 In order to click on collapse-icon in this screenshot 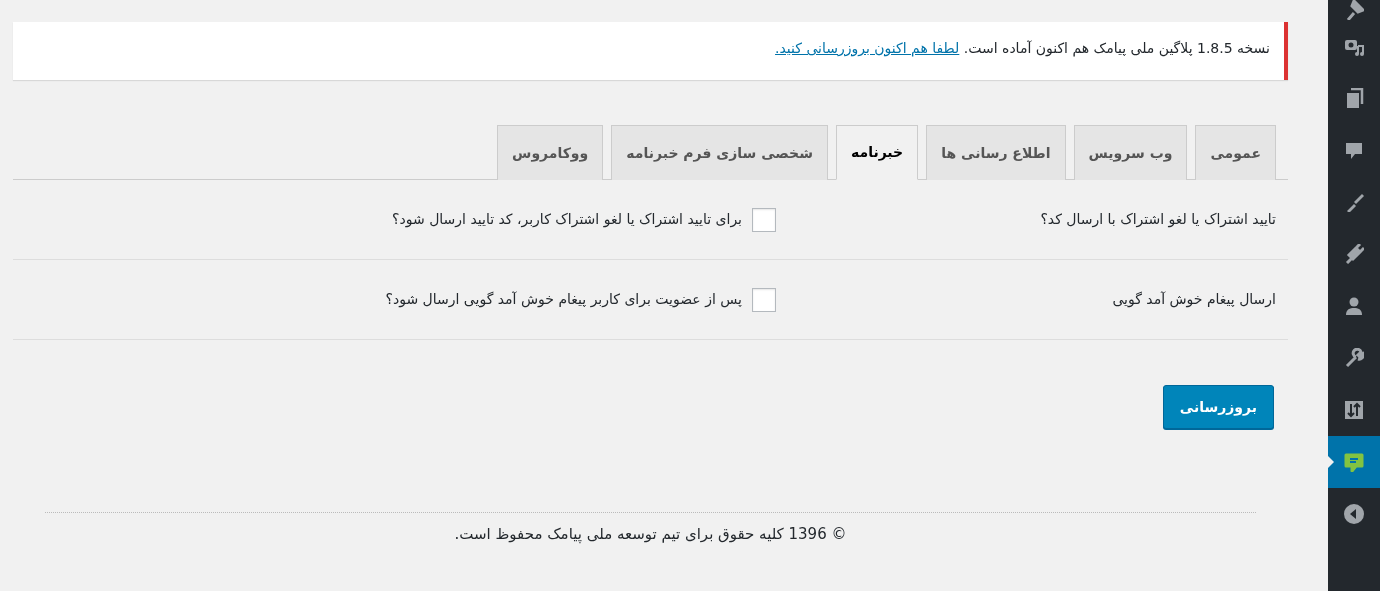, I will do `click(1354, 514)`.